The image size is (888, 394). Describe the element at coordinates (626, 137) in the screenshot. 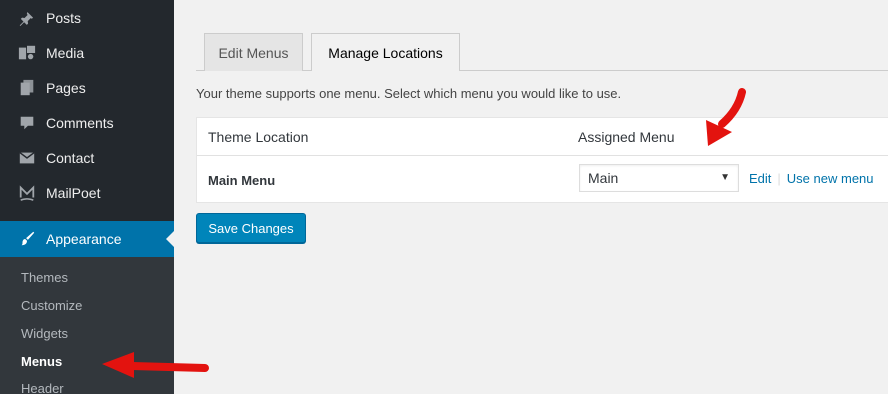

I see `column-header-assigned-menu: Assigned Menu` at that location.